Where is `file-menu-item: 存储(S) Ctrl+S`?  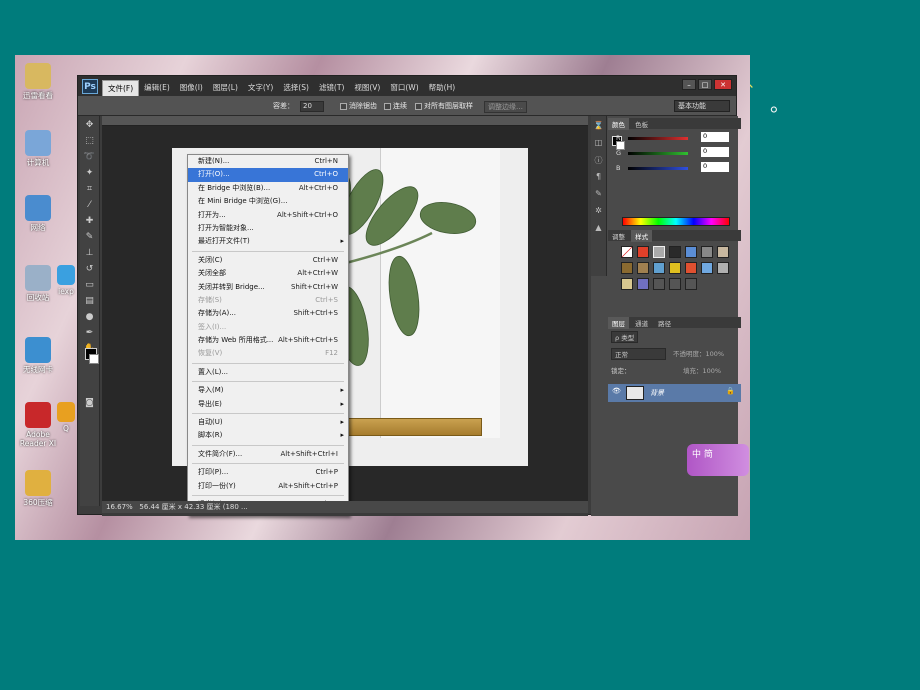
file-menu-item: 存储(S) Ctrl+S is located at coordinates (268, 300).